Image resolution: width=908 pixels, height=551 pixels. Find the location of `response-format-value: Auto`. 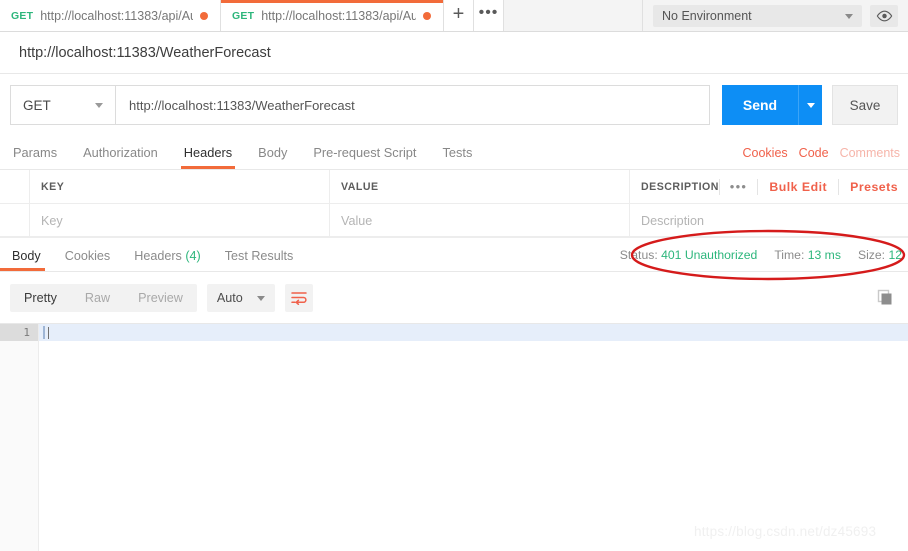

response-format-value: Auto is located at coordinates (229, 297).